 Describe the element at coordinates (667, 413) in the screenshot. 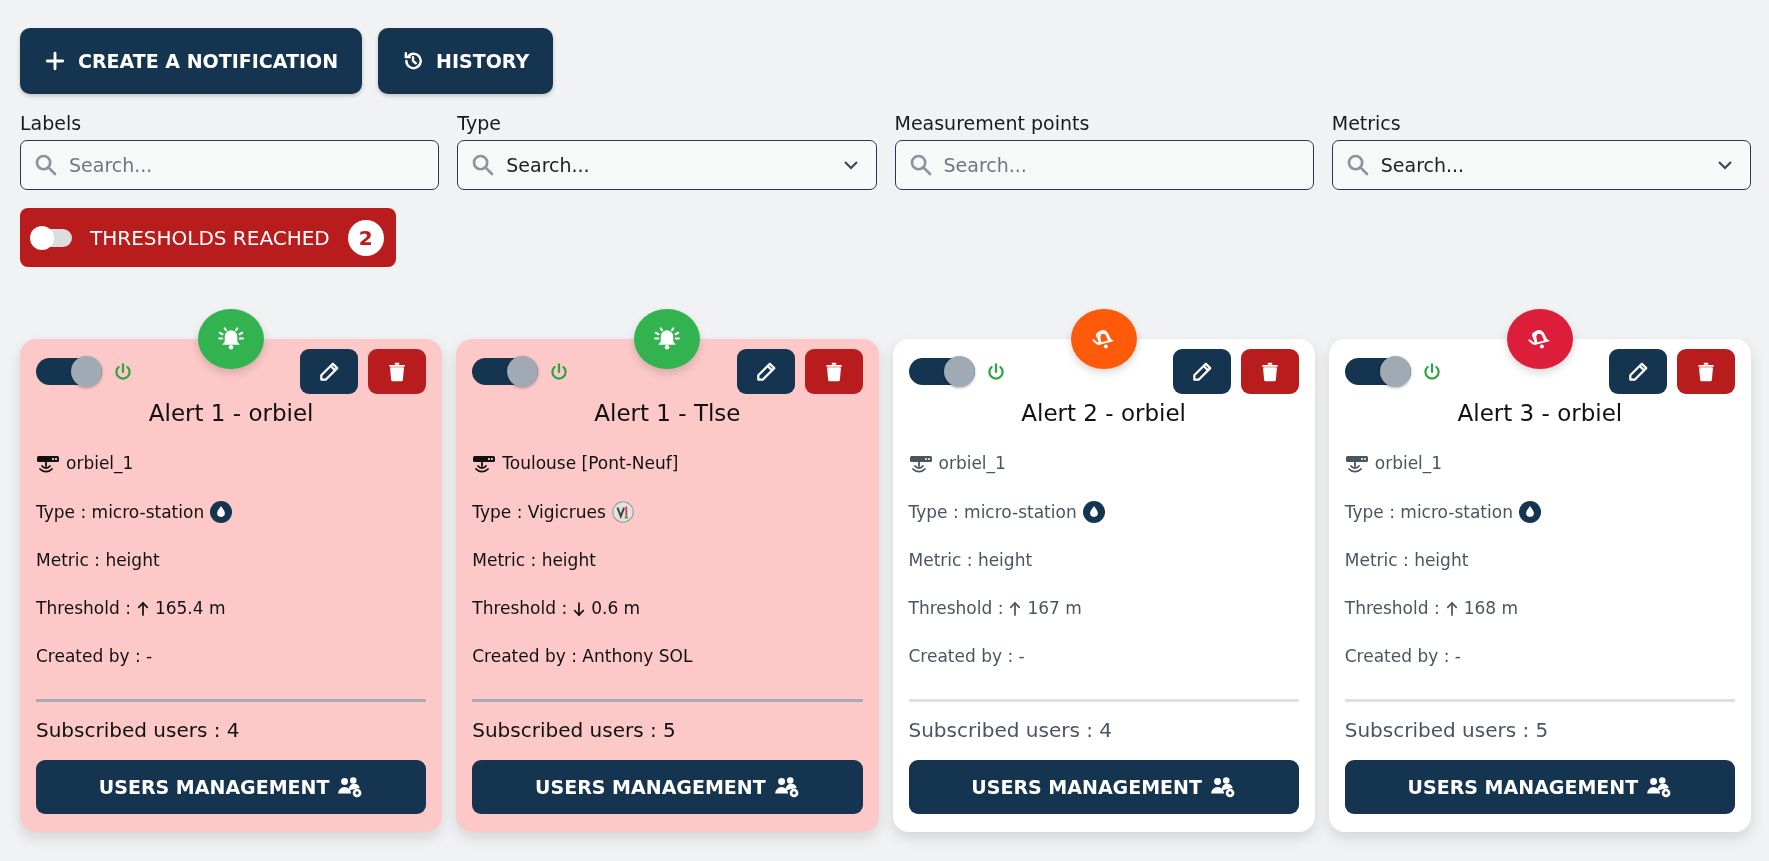

I see `alert-title: Alert 1 - Tlse` at that location.